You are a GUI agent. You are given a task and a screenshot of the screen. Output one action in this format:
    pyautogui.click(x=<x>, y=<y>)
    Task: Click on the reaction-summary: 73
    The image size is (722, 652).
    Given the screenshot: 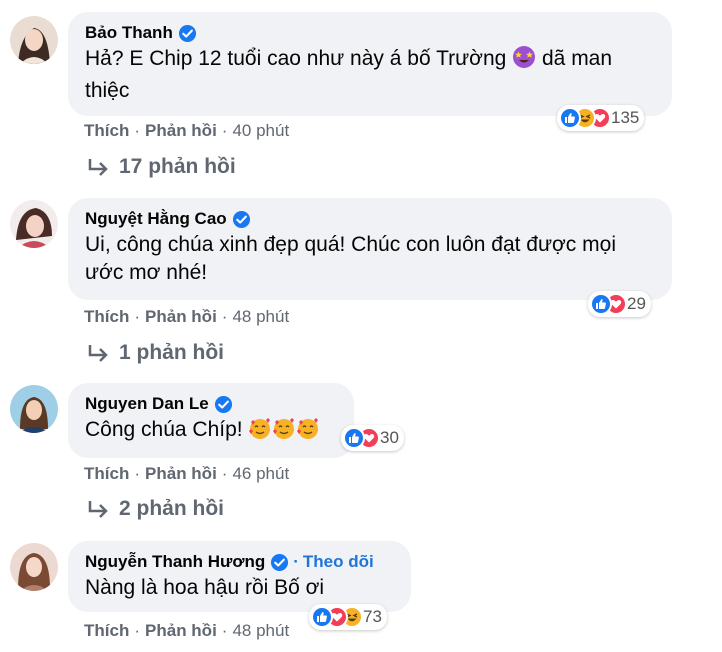 What is the action you would take?
    pyautogui.click(x=348, y=617)
    